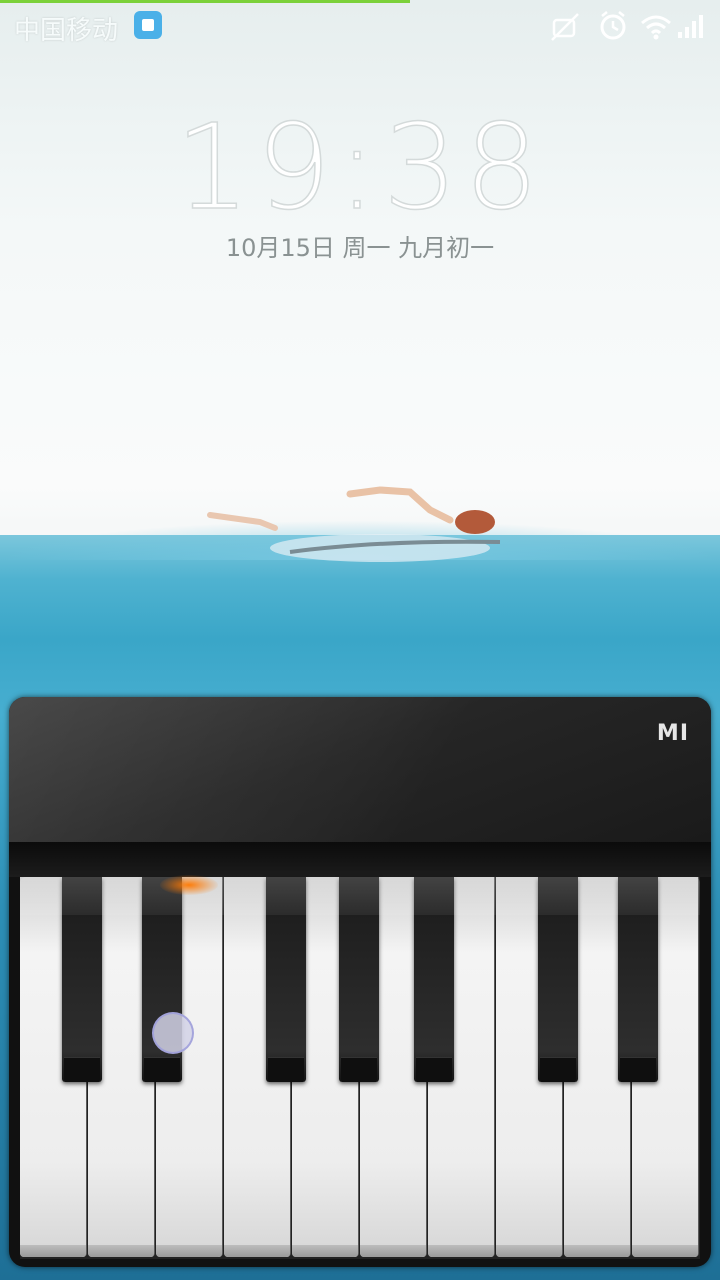  What do you see at coordinates (690, 26) in the screenshot?
I see `signal-strength-icon` at bounding box center [690, 26].